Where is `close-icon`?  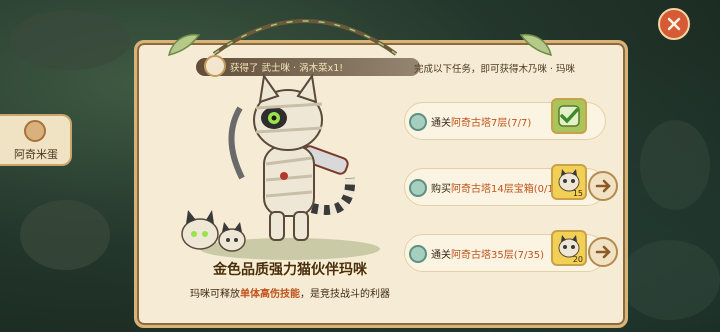 close-icon is located at coordinates (674, 24).